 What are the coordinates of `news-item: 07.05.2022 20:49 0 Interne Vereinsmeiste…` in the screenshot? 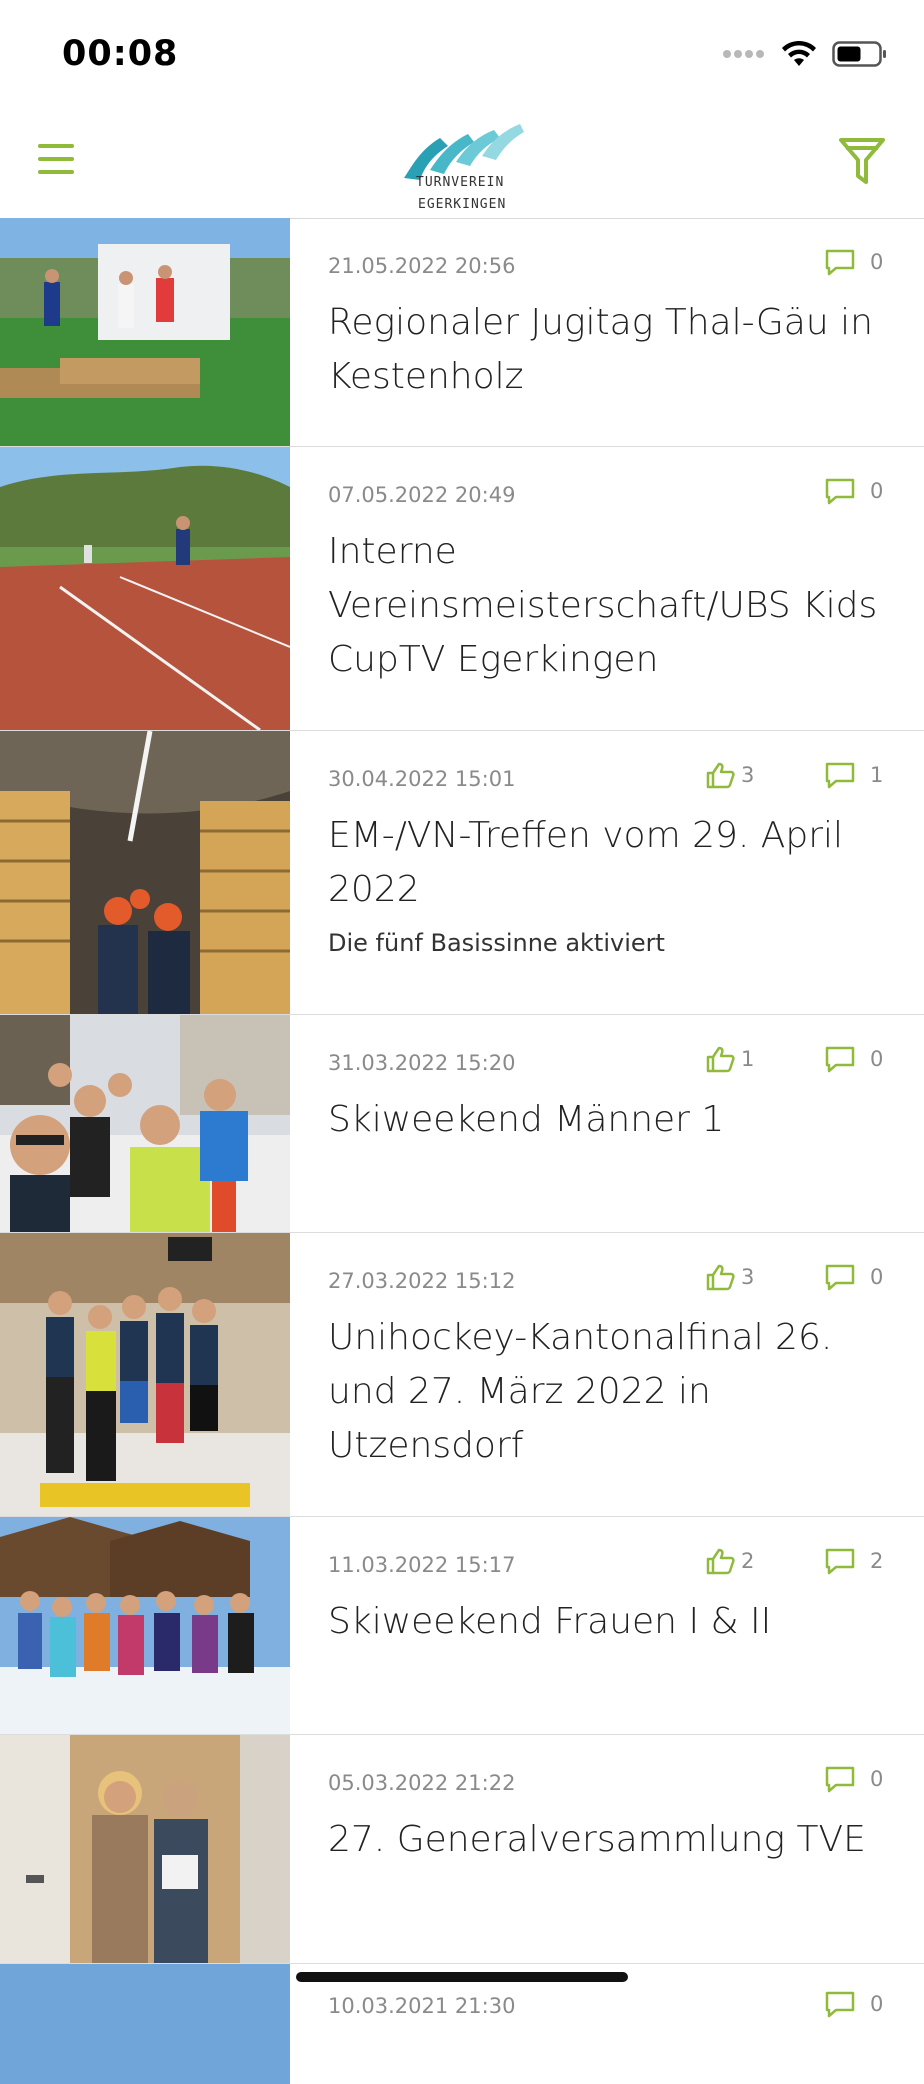 It's located at (462, 589).